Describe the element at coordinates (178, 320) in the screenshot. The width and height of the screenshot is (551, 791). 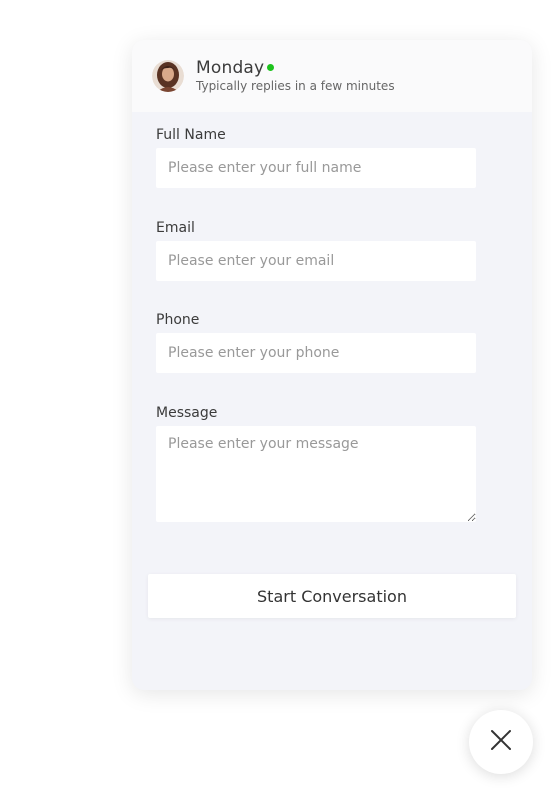
I see `phone-label: Phone` at that location.